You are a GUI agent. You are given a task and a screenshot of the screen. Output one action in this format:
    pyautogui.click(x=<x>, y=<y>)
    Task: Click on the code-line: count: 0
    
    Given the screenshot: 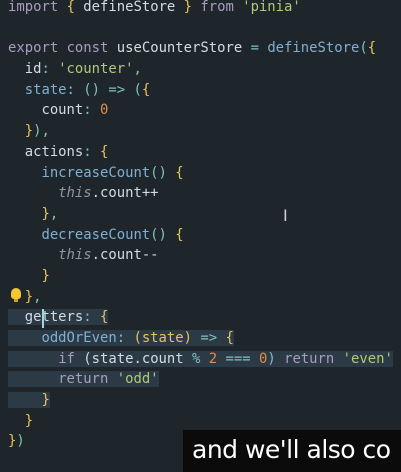 What is the action you would take?
    pyautogui.click(x=200, y=110)
    